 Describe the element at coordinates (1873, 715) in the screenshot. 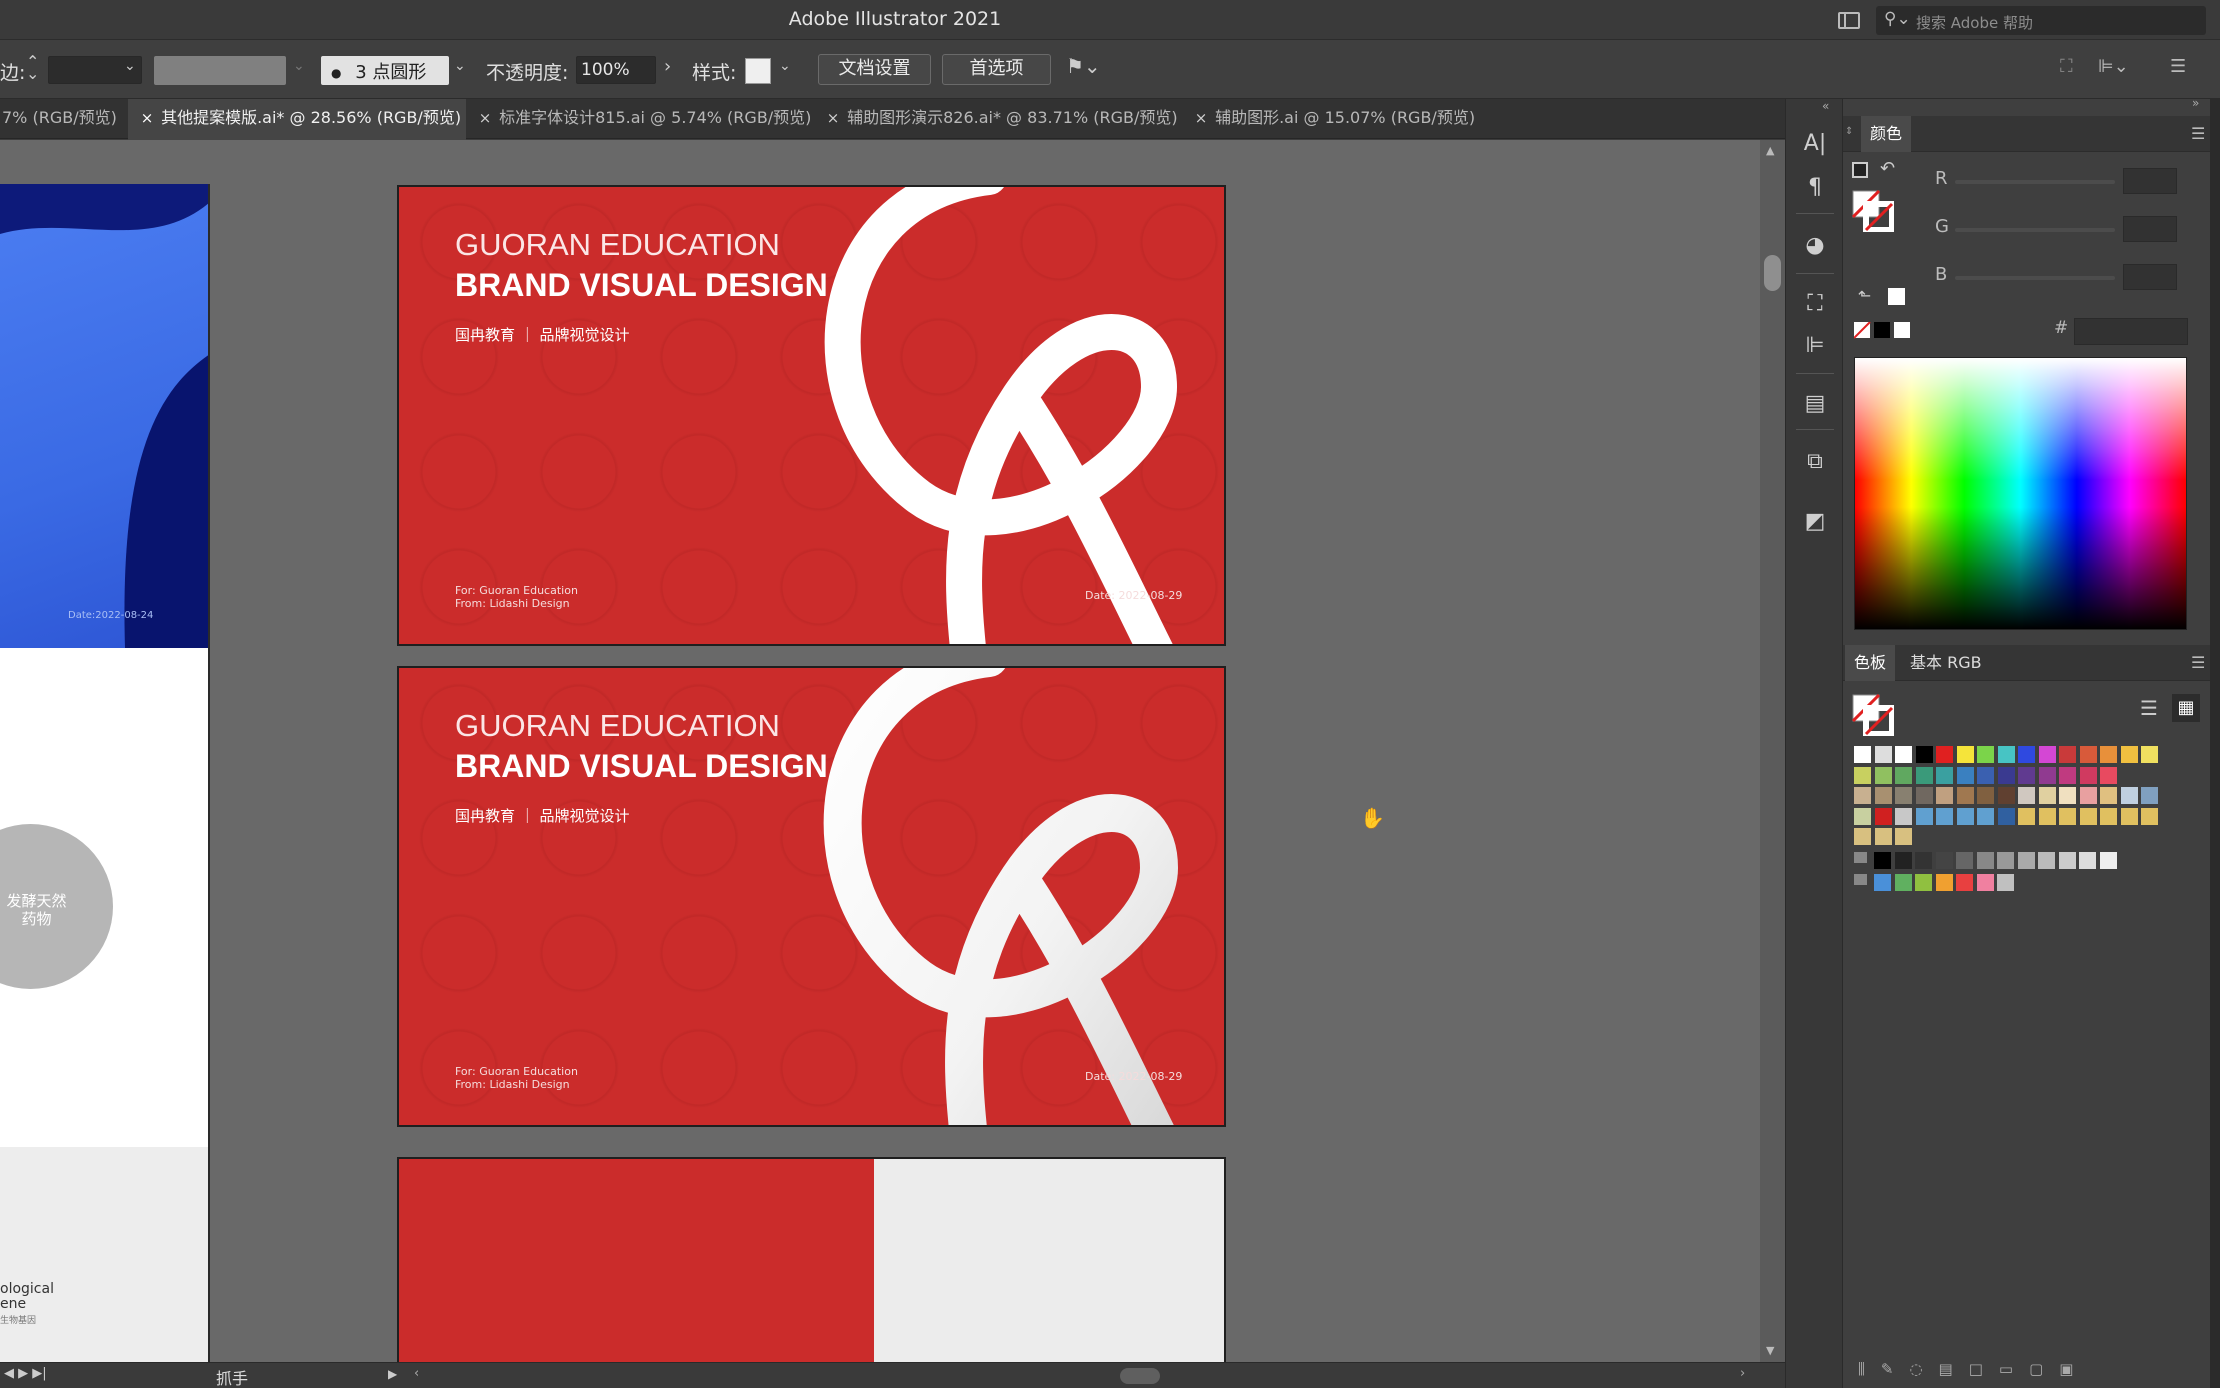

I see `swatch-fill-stroke-icon` at that location.